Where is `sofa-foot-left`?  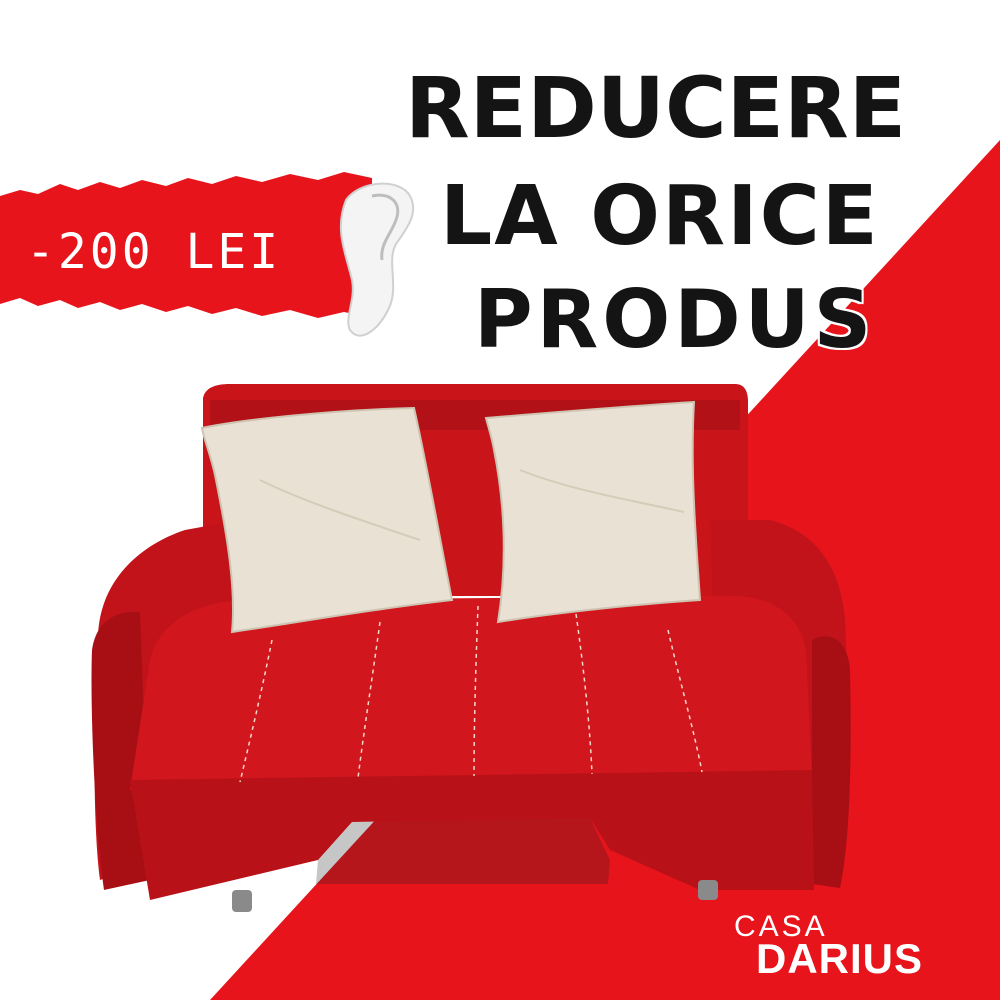
sofa-foot-left is located at coordinates (242, 901).